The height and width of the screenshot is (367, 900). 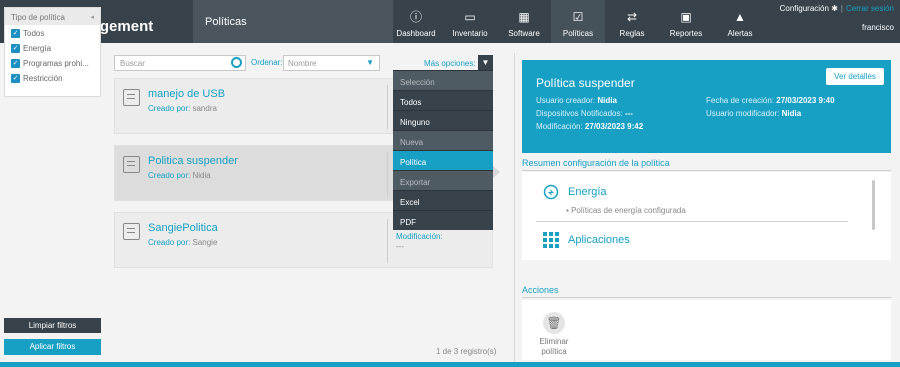 I want to click on creator-value: Nidia, so click(x=201, y=175).